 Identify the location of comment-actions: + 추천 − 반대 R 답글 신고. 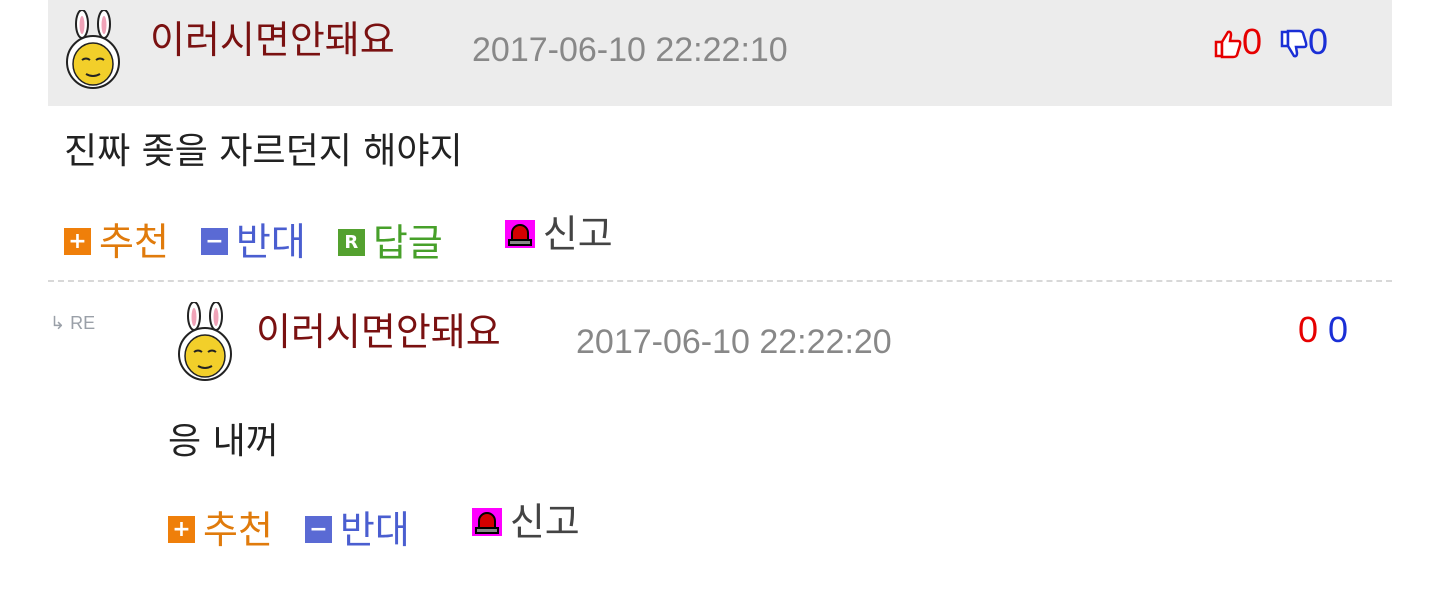
(354, 238).